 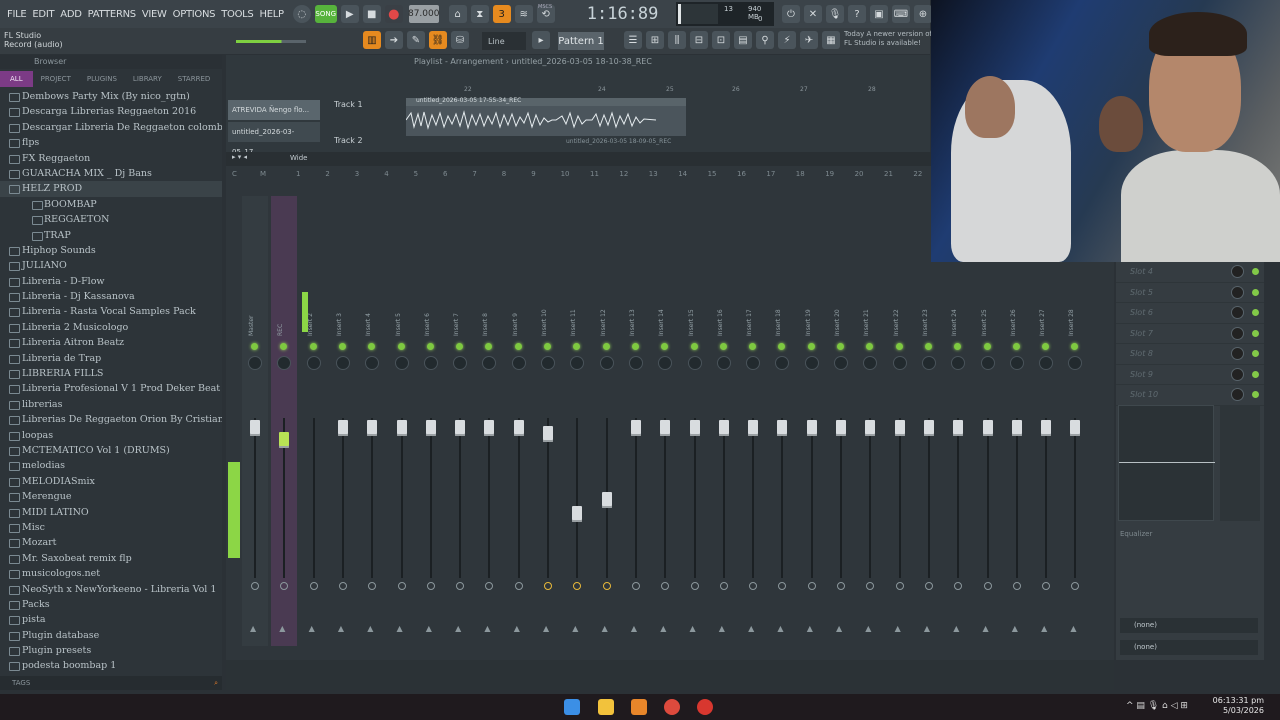 I want to click on browser-item: MIDI LATINO, so click(x=111, y=512).